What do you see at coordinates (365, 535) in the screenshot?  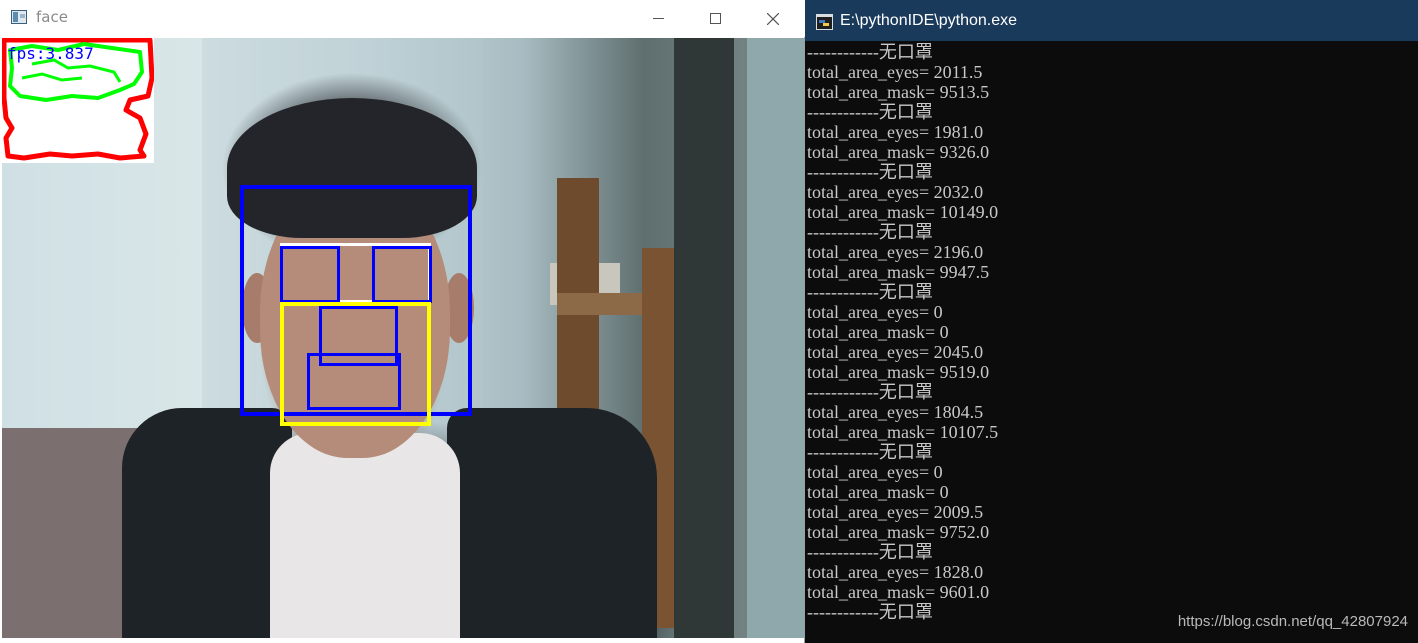 I see `person-shirt` at bounding box center [365, 535].